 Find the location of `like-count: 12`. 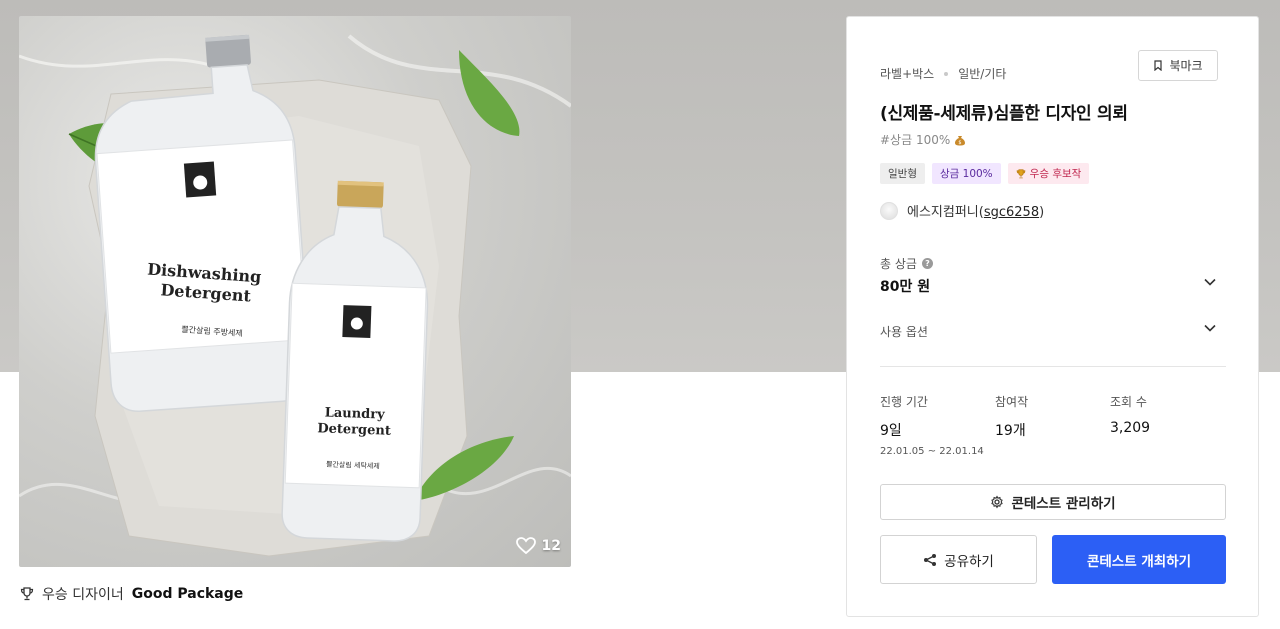

like-count: 12 is located at coordinates (551, 546).